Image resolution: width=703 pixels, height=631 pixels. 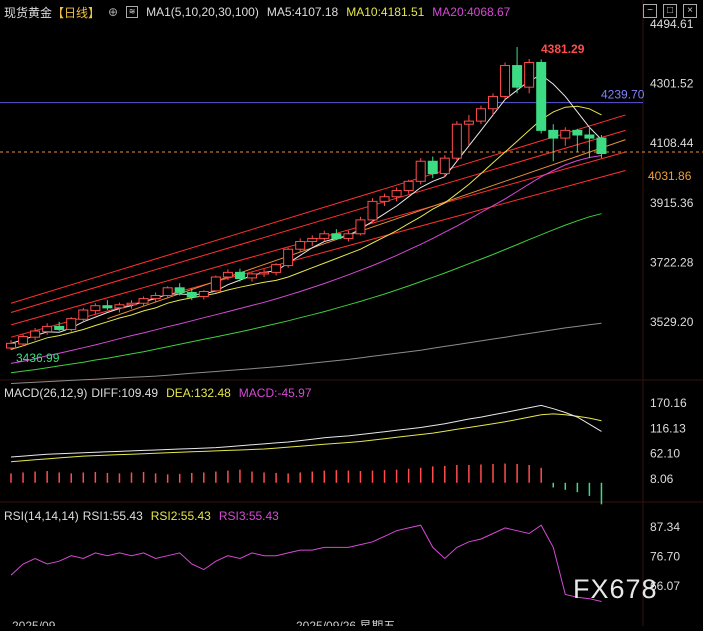 I want to click on price-tick: 3915.36, so click(x=672, y=203).